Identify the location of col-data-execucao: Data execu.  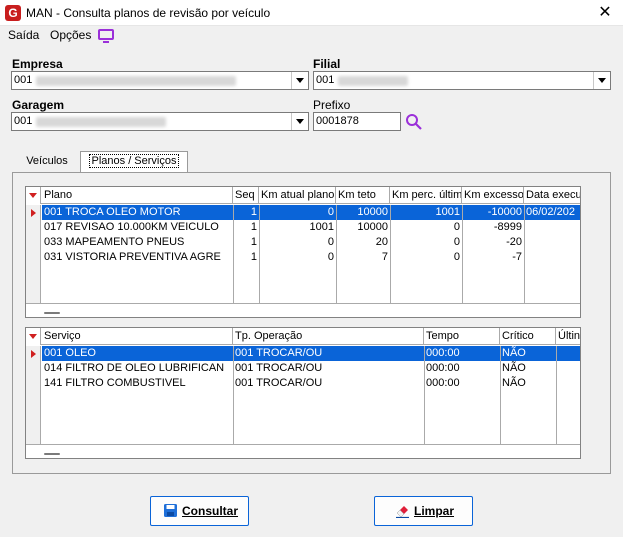
(552, 195).